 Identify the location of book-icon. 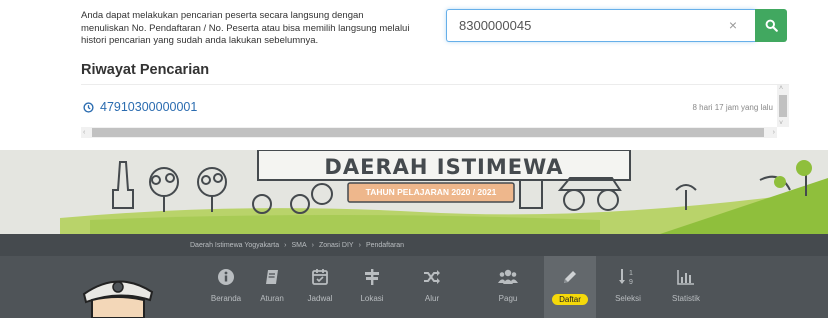
(272, 277).